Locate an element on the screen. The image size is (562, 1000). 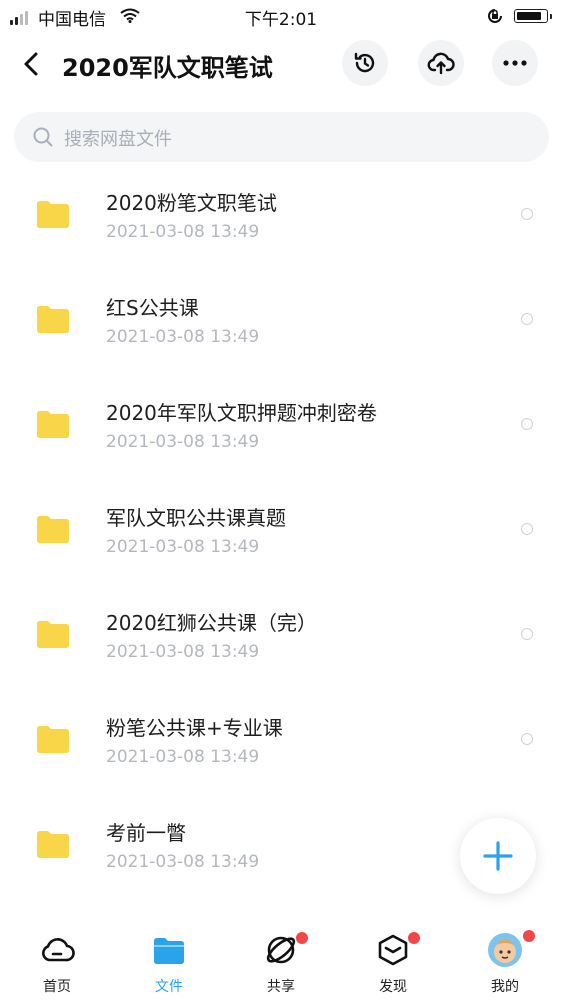
more-dots-icon is located at coordinates (515, 63).